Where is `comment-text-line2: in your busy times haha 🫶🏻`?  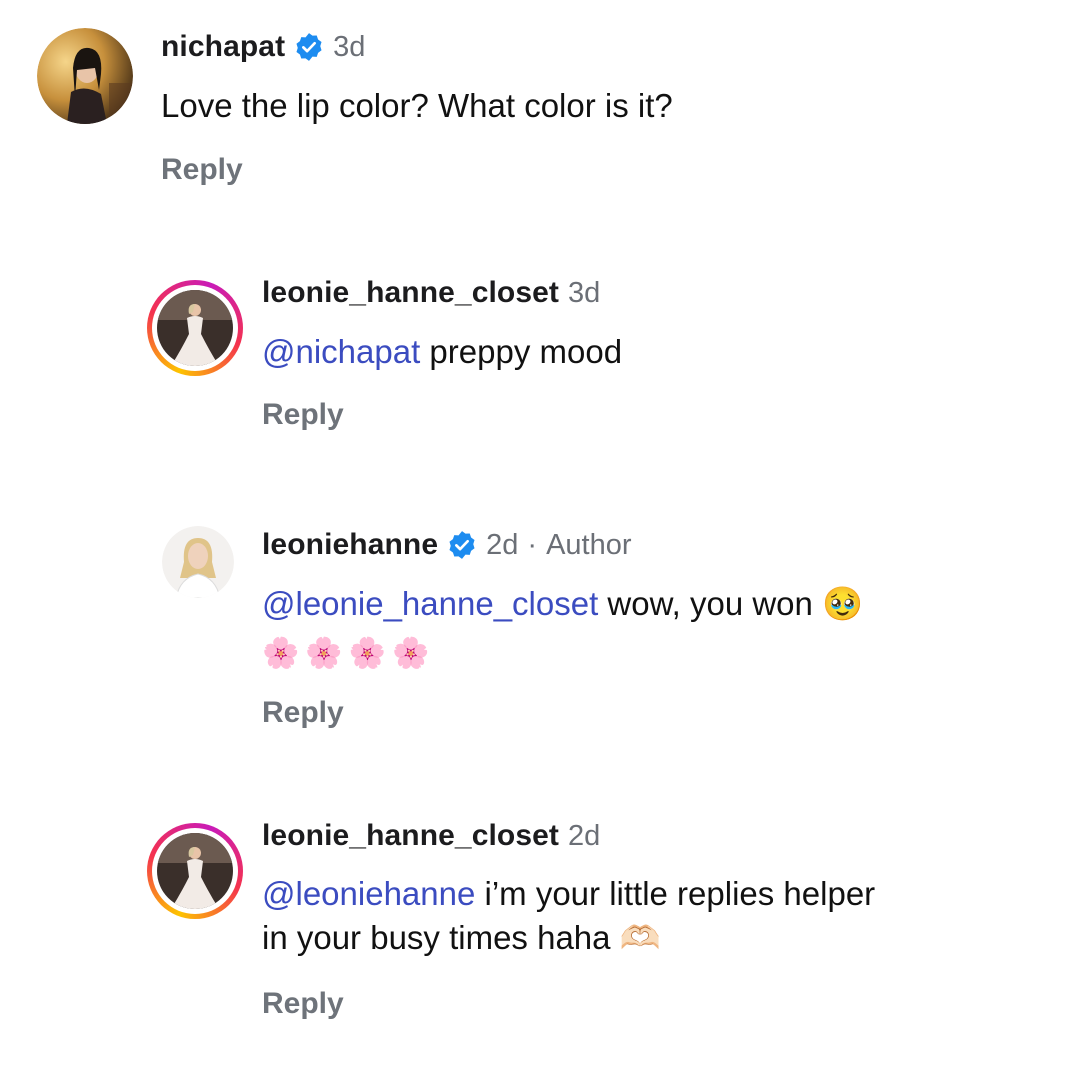 comment-text-line2: in your busy times haha 🫶🏻 is located at coordinates (461, 937).